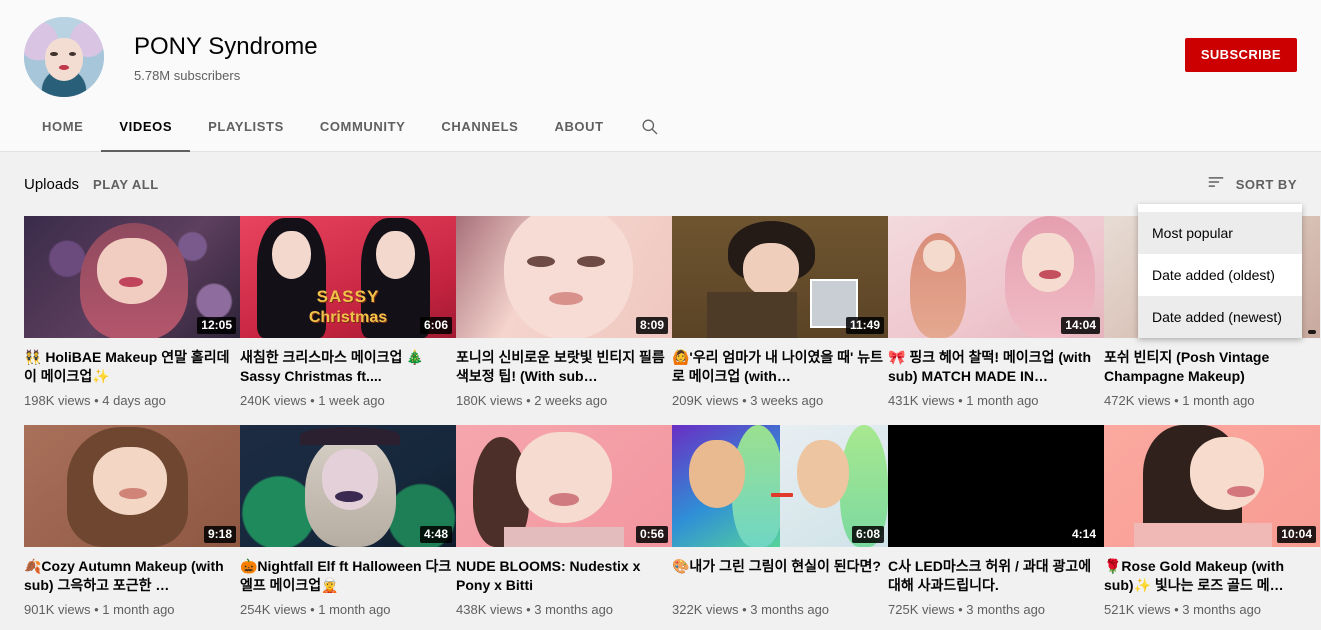 This screenshot has width=1321, height=630. What do you see at coordinates (99, 609) in the screenshot?
I see `video-meta: 901K views • 1 month ago` at bounding box center [99, 609].